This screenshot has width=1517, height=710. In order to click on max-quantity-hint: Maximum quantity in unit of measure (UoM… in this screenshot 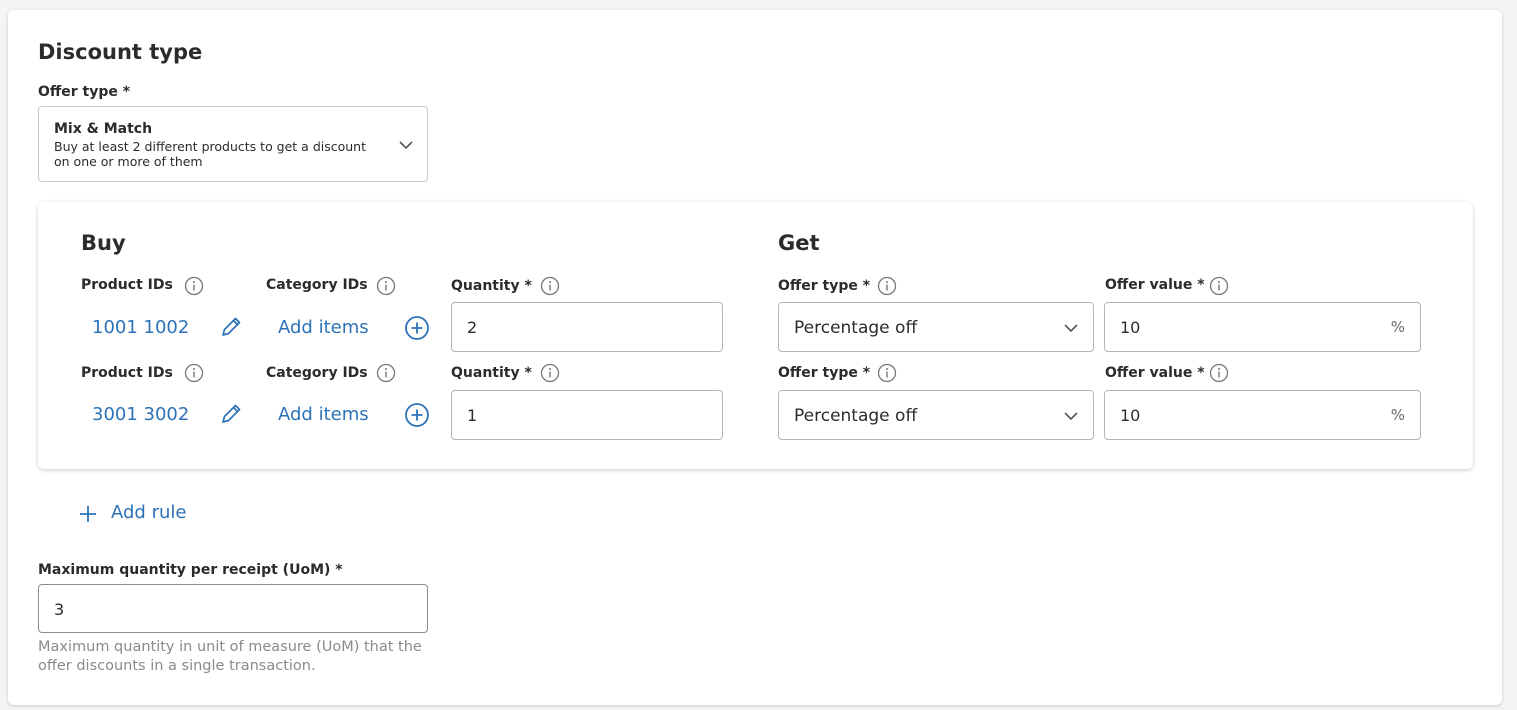, I will do `click(230, 656)`.